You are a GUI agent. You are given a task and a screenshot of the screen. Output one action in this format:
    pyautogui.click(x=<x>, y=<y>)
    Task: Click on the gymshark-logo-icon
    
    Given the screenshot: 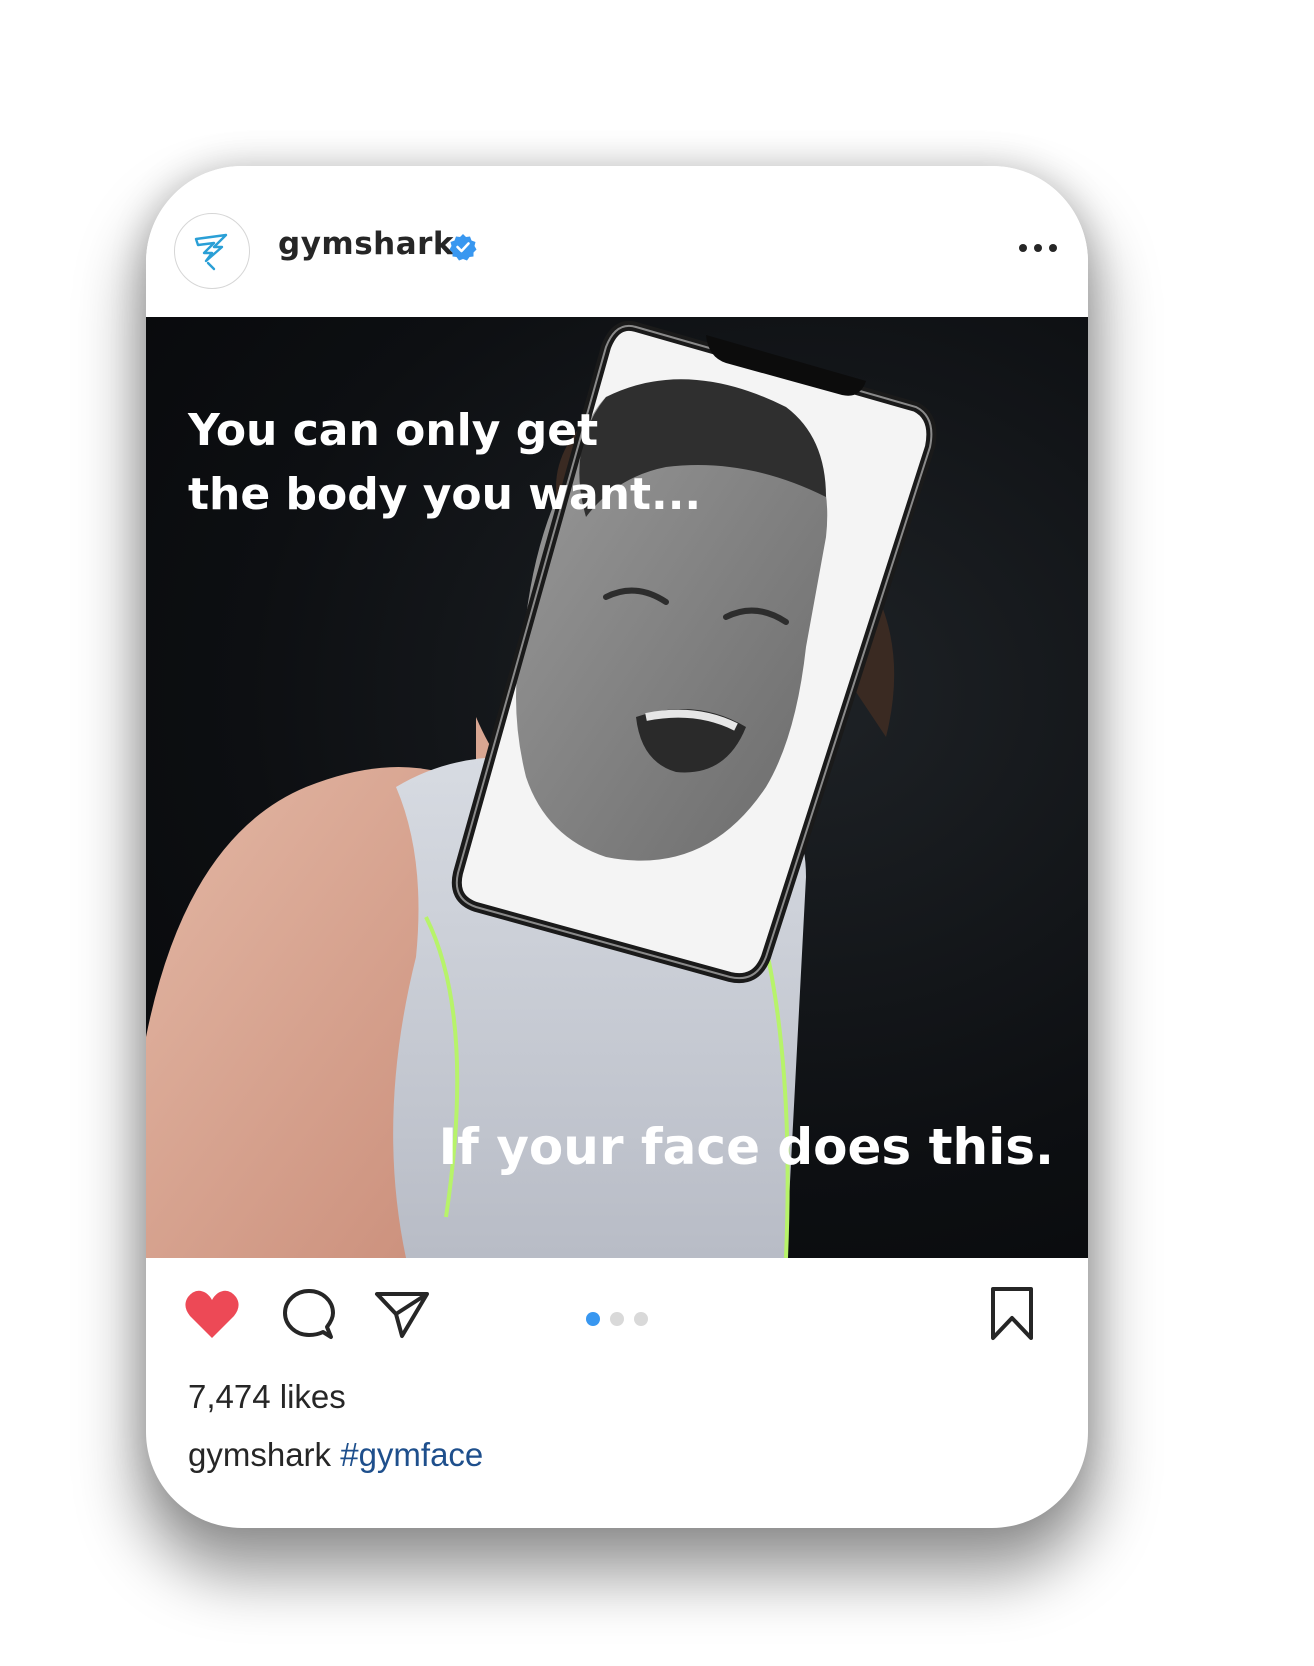 What is the action you would take?
    pyautogui.click(x=211, y=252)
    